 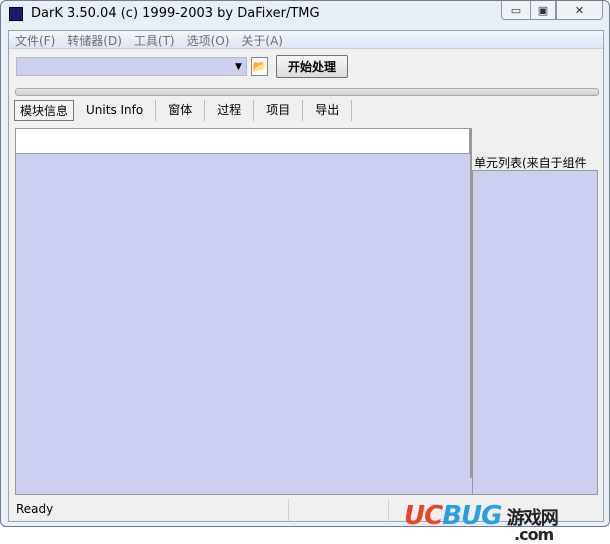 I want to click on close-button: ✕, so click(x=579, y=10).